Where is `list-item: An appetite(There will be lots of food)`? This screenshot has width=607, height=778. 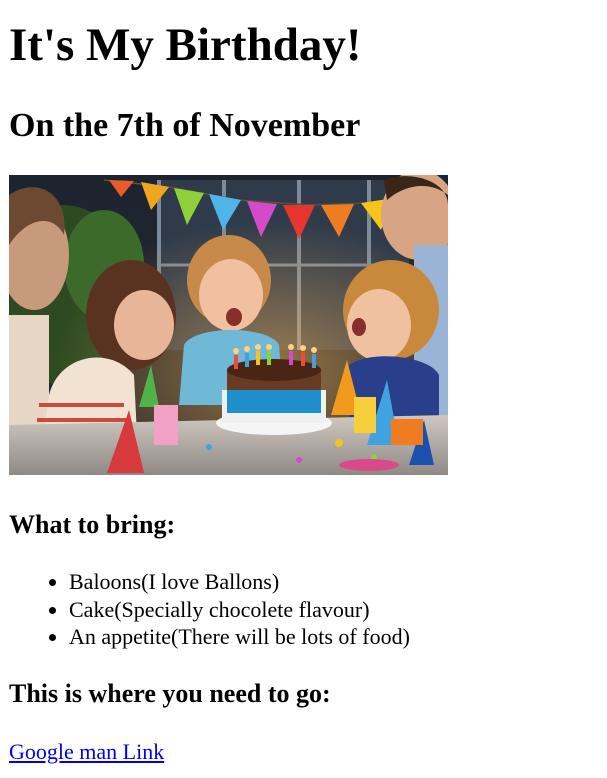 list-item: An appetite(There will be lots of food) is located at coordinates (239, 637).